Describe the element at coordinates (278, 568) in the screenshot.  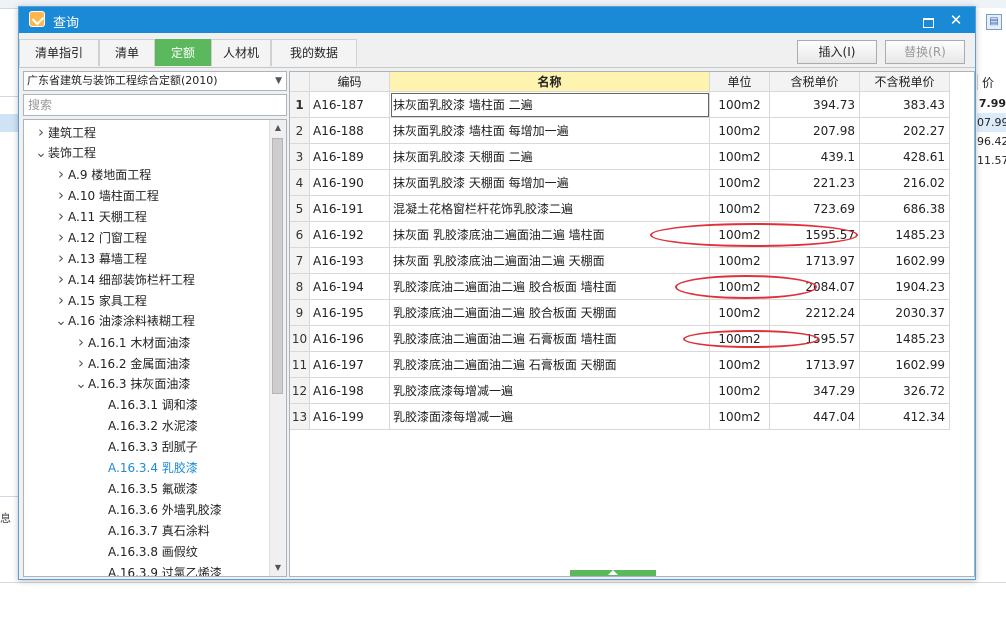
I see `scroll-down-icon: ▼` at that location.